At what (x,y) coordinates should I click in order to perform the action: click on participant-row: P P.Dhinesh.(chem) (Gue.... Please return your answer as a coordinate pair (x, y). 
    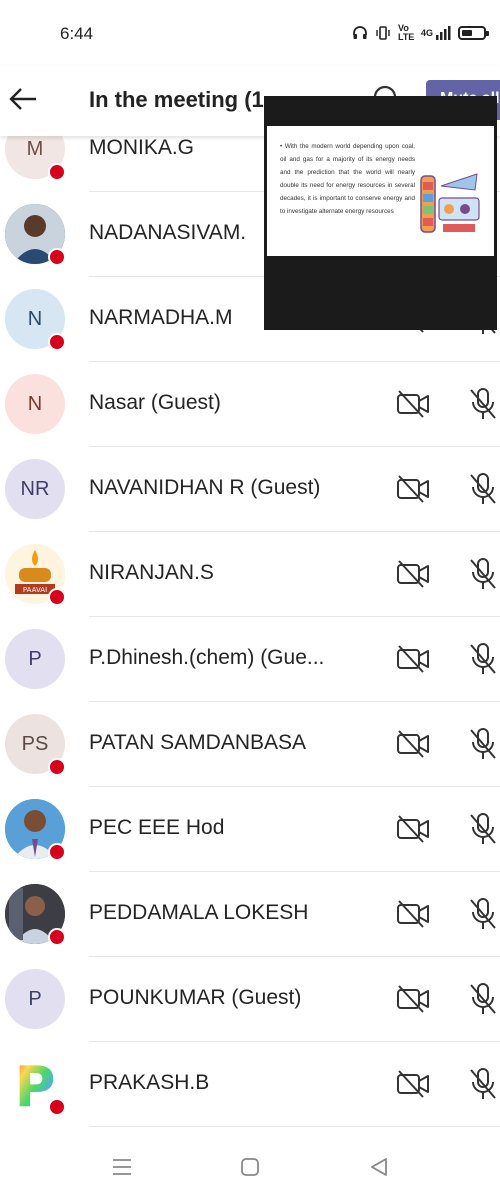
    Looking at the image, I should click on (250, 659).